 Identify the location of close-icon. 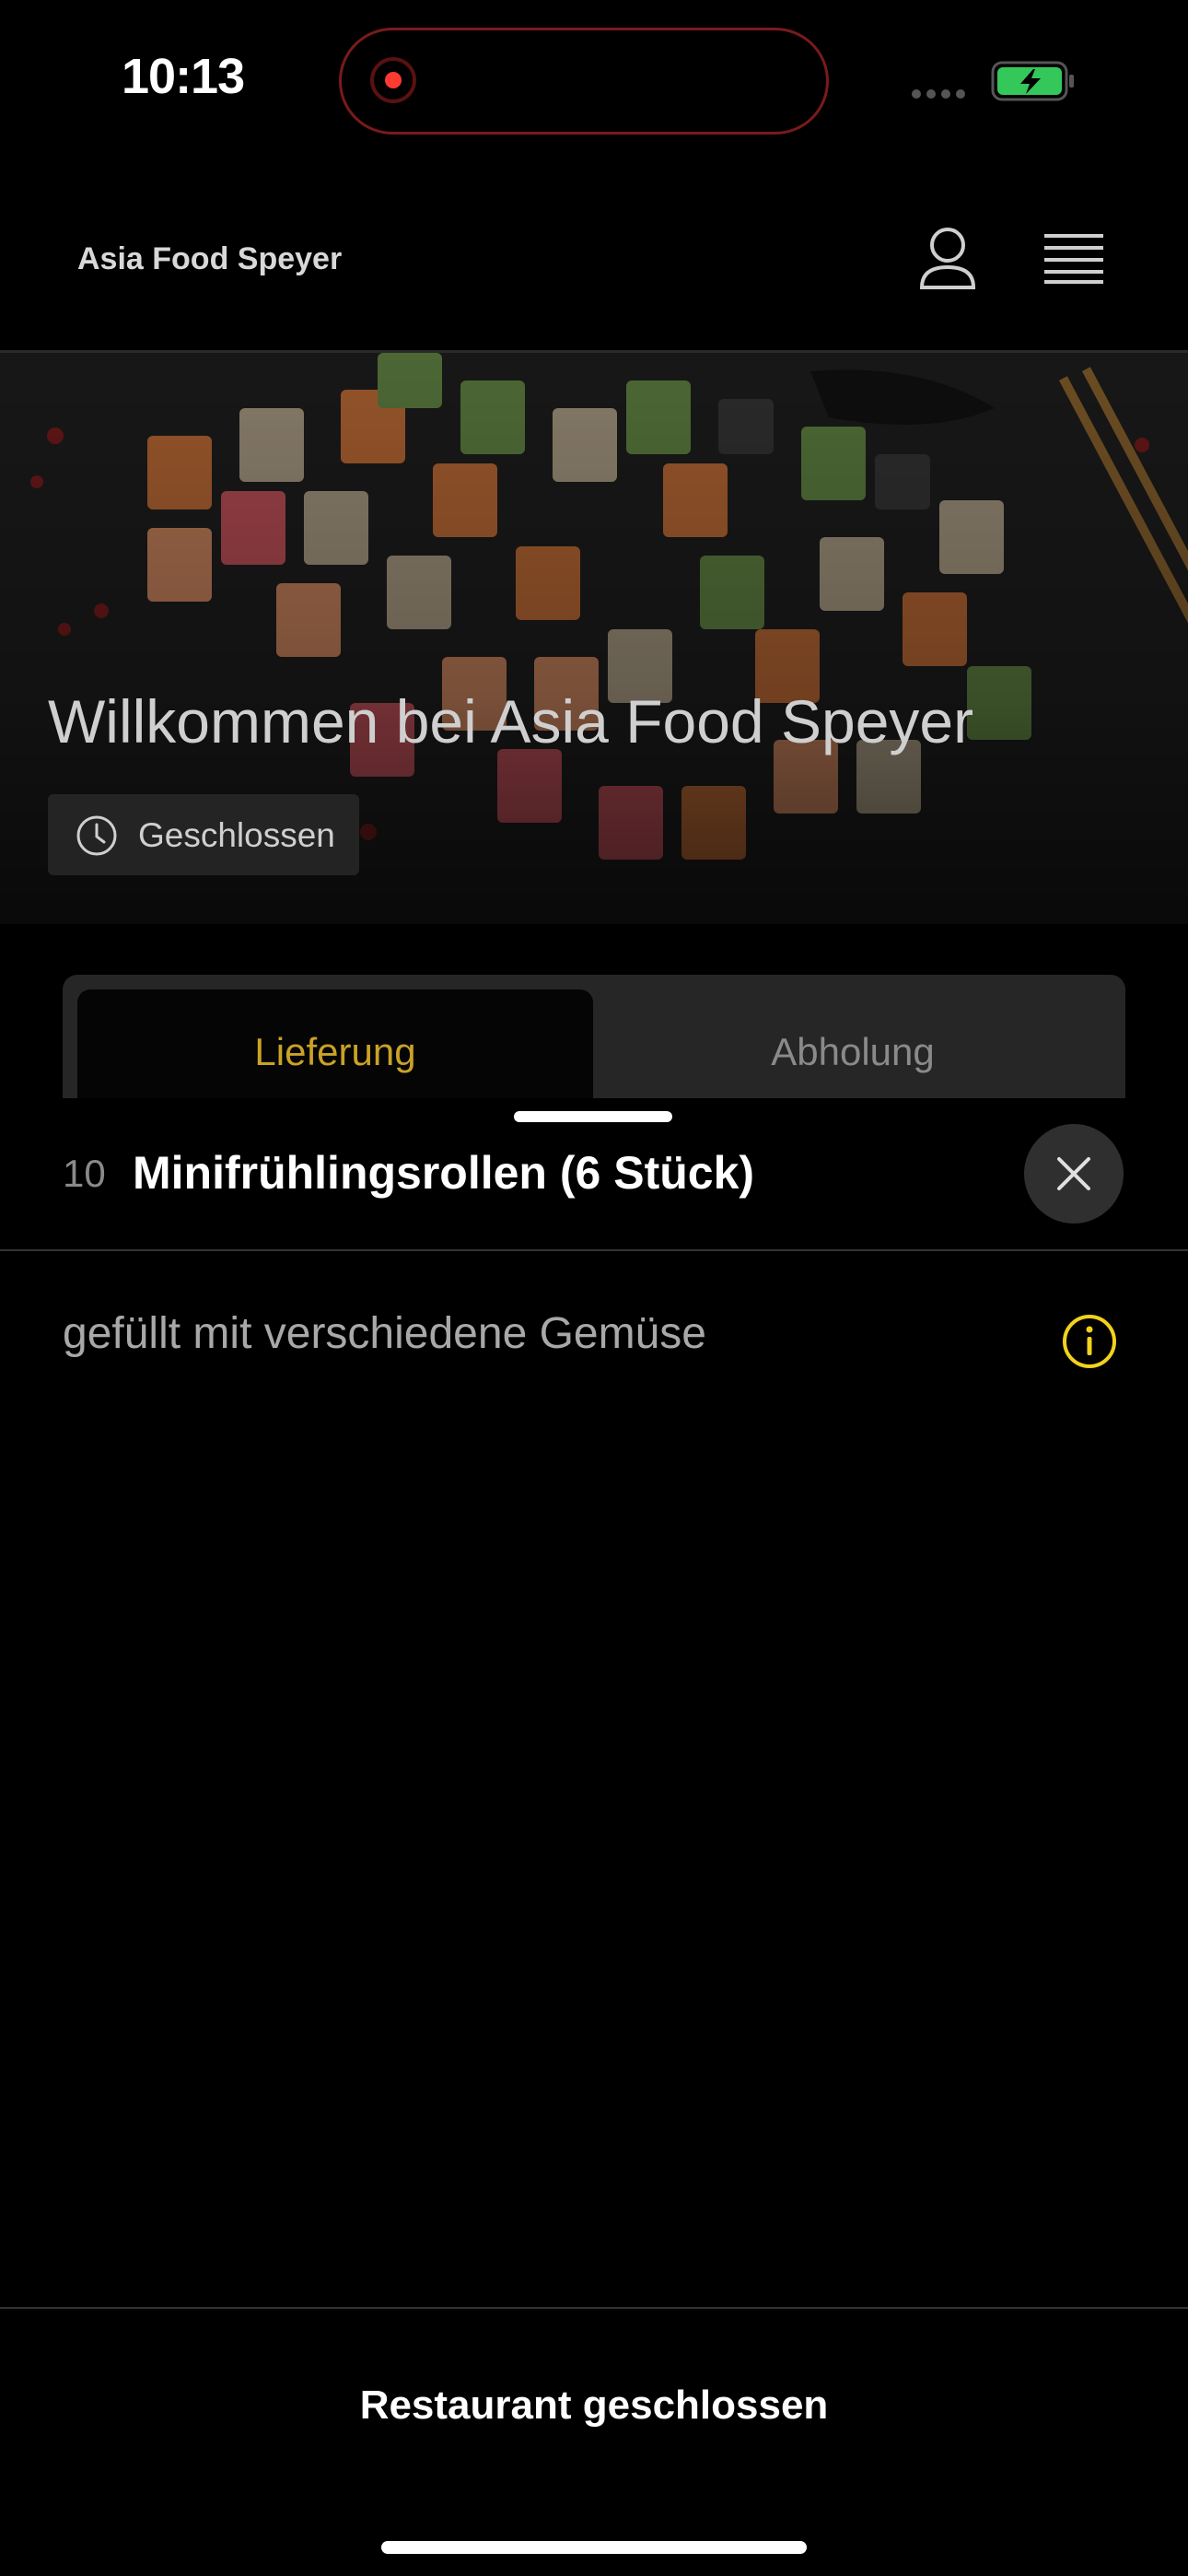
(1073, 1173).